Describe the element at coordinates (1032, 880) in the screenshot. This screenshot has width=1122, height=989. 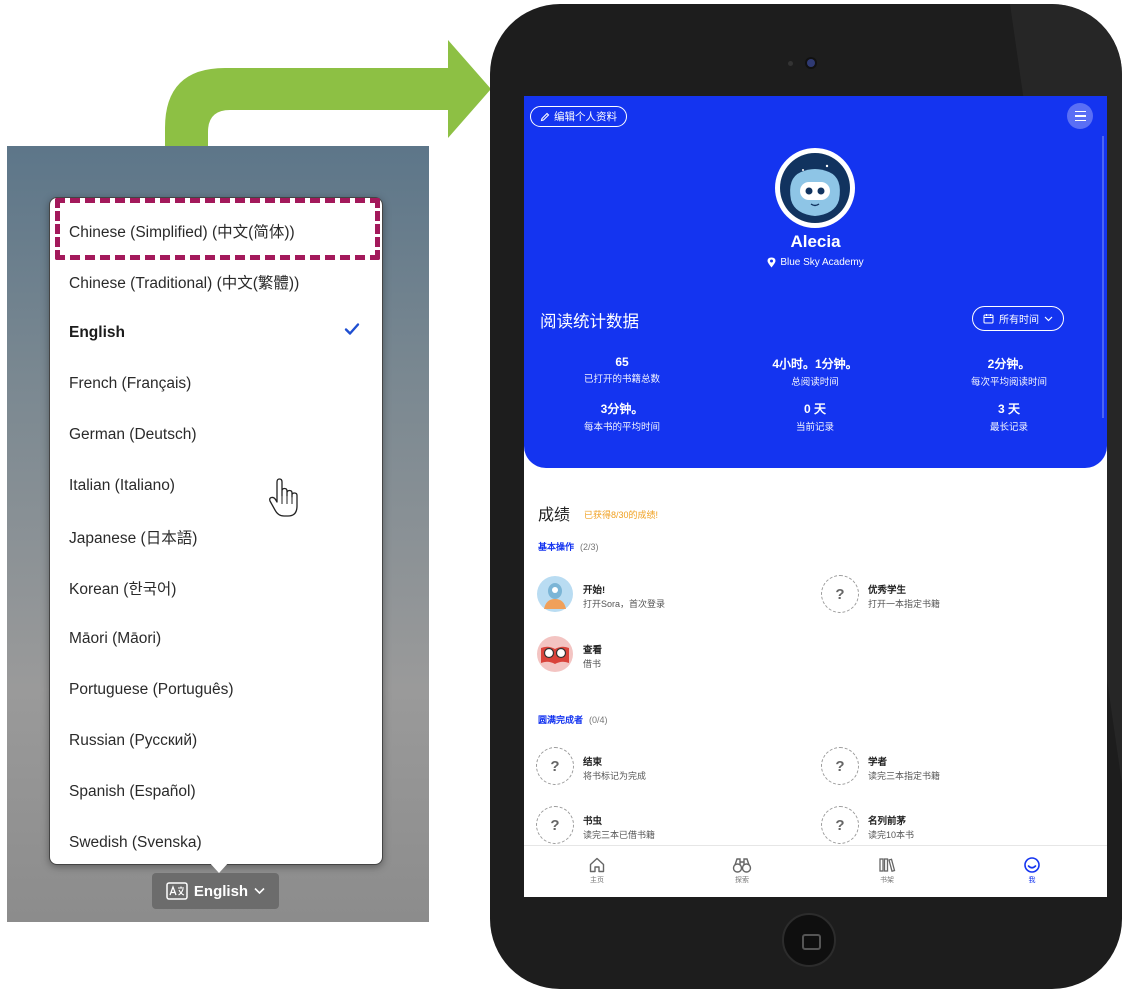
I see `nav-label: 我` at that location.